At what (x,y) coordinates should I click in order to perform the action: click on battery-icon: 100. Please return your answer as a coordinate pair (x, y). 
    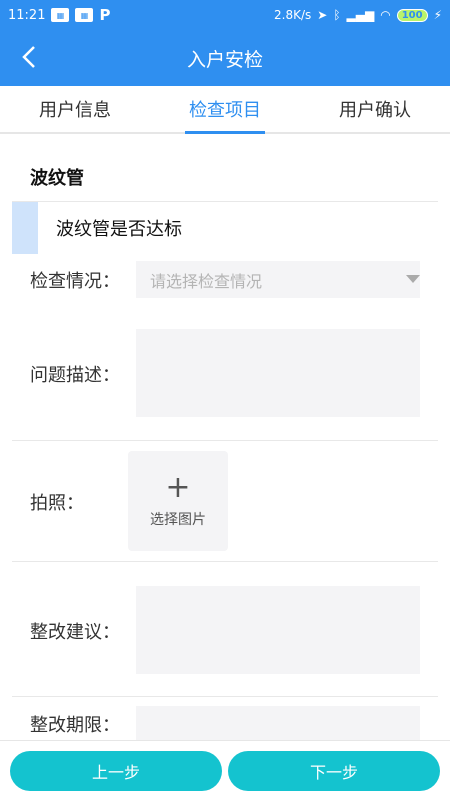
    Looking at the image, I should click on (412, 15).